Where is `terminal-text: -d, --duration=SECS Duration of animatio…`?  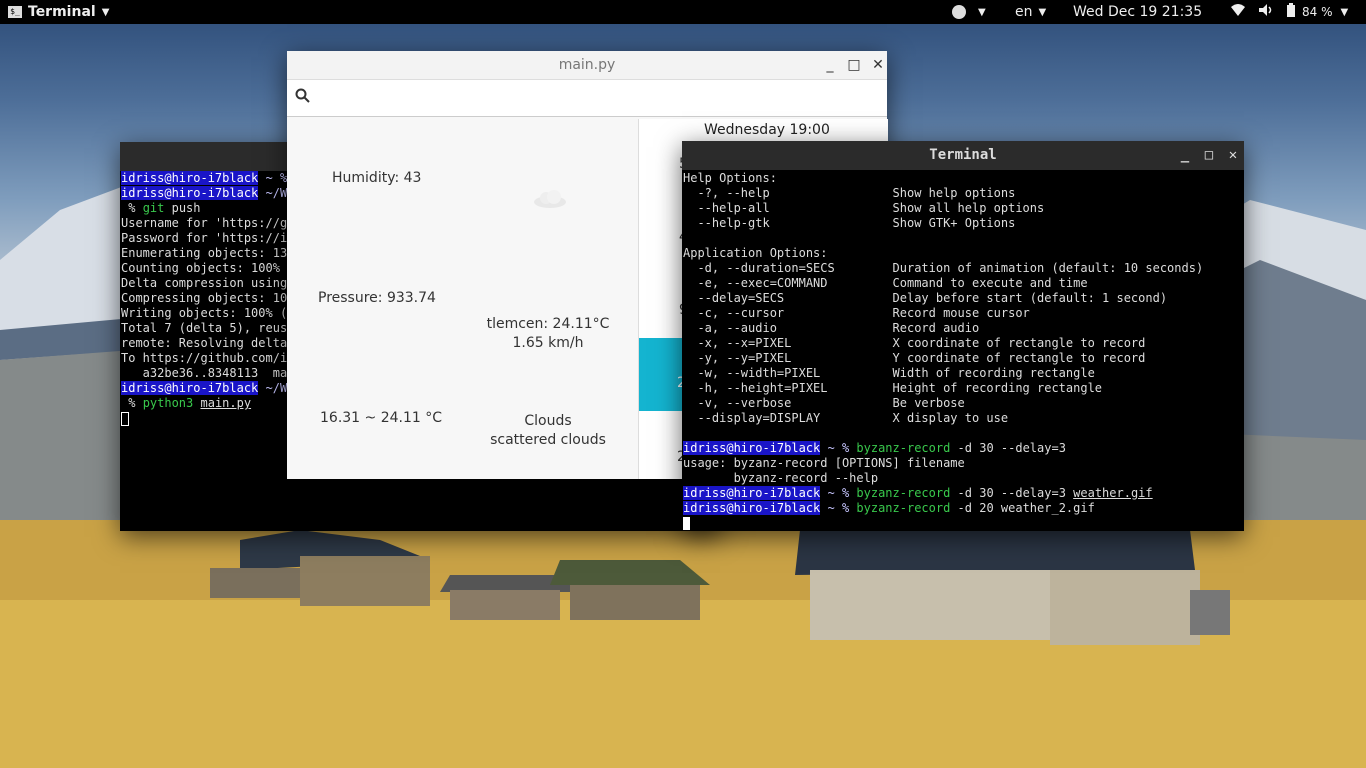
terminal-text: -d, --duration=SECS Duration of animatio… is located at coordinates (943, 268).